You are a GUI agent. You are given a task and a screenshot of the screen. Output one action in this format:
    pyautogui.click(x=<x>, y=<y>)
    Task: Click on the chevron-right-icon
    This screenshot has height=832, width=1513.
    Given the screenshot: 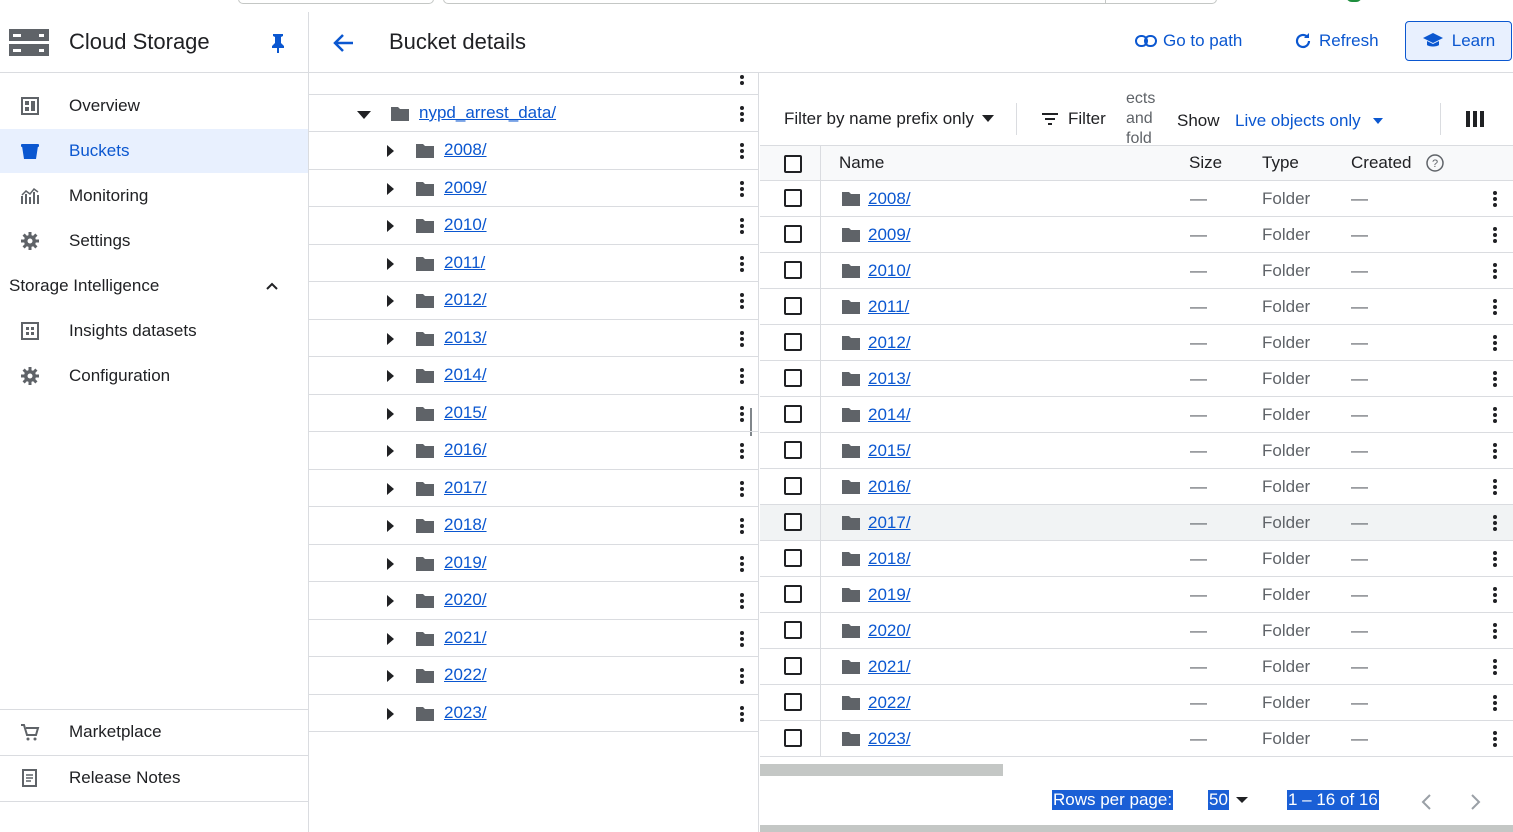 What is the action you would take?
    pyautogui.click(x=1476, y=802)
    